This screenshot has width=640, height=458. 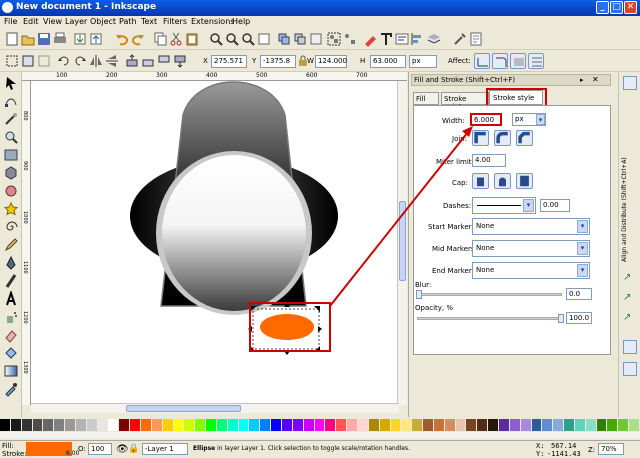 What do you see at coordinates (423, 61) in the screenshot?
I see `unit-select: px` at bounding box center [423, 61].